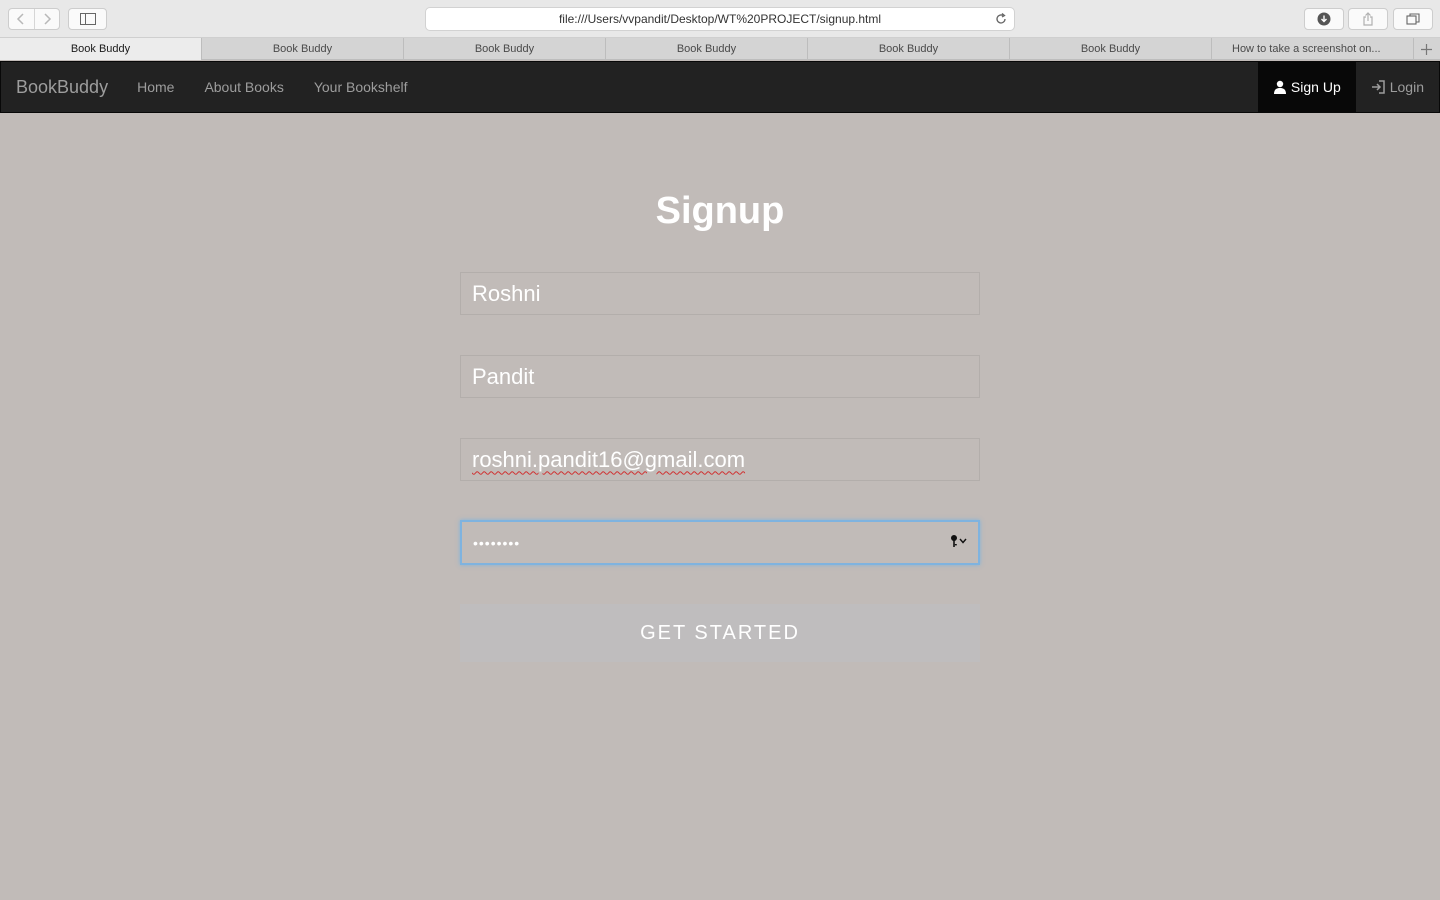 The width and height of the screenshot is (1440, 900). Describe the element at coordinates (720, 293) in the screenshot. I see `first-name-input: Roshni` at that location.